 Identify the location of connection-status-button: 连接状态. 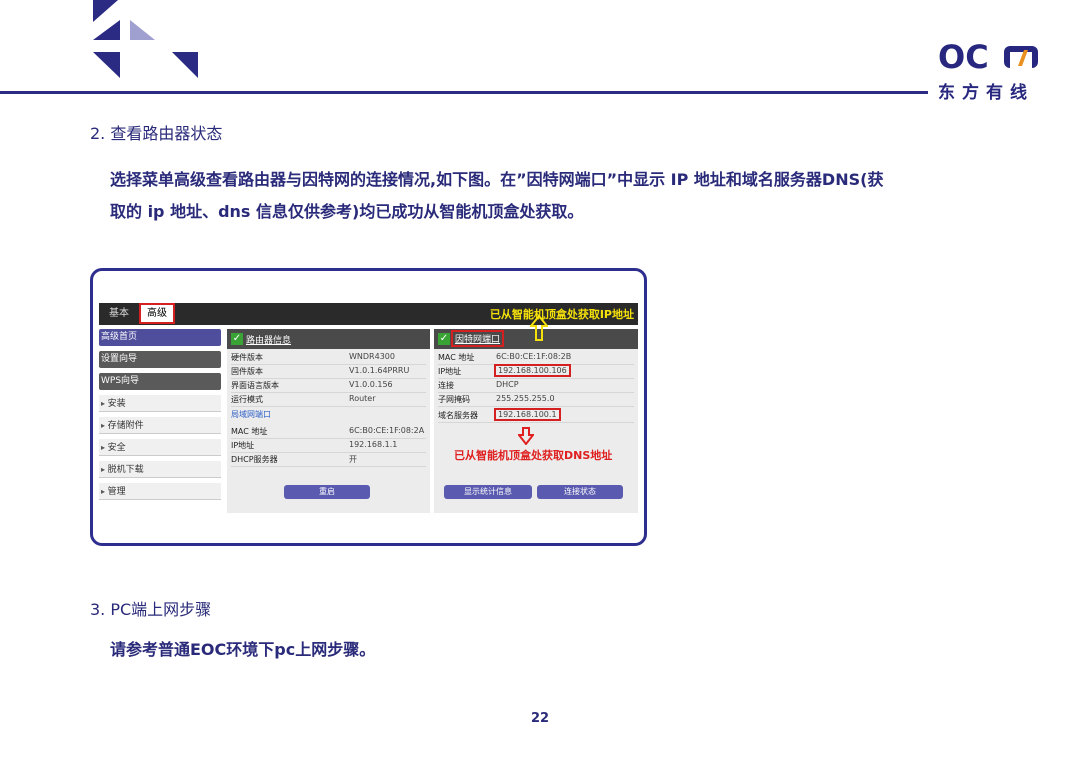
(580, 492).